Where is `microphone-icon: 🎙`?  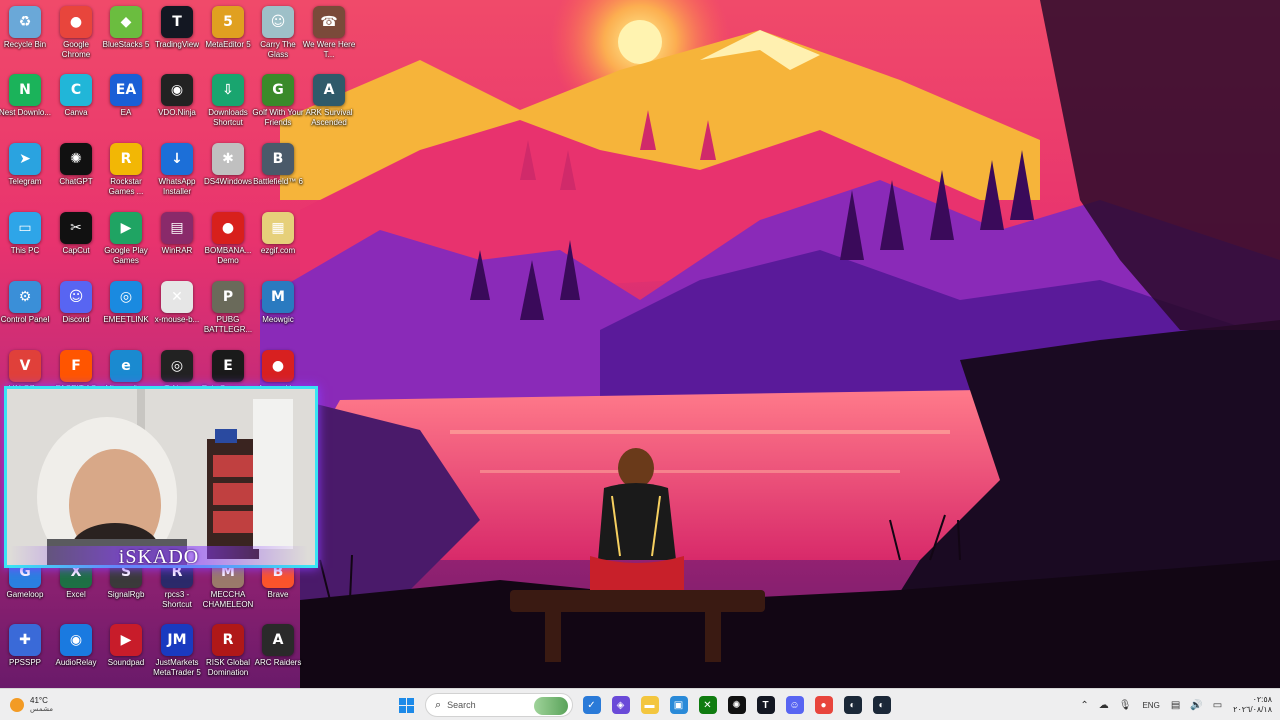 microphone-icon: 🎙 is located at coordinates (1125, 705).